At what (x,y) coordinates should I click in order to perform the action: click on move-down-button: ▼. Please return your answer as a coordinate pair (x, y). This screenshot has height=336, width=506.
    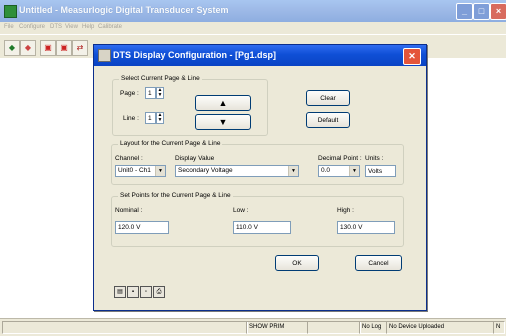
    Looking at the image, I should click on (223, 122).